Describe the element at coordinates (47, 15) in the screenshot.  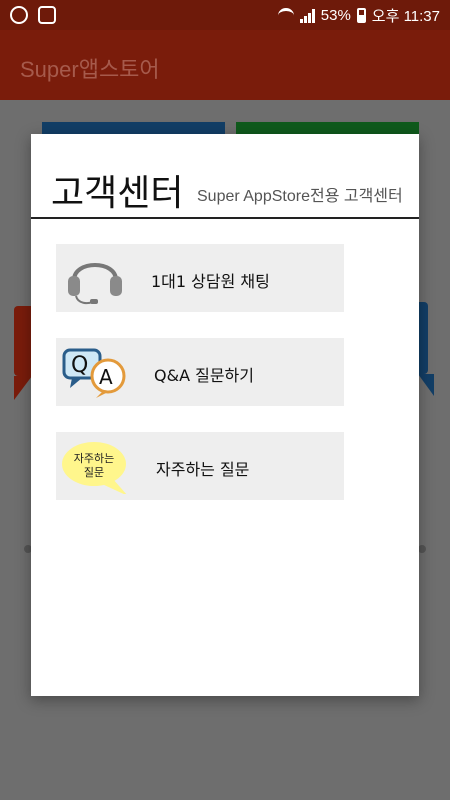
I see `image-notification-icon` at that location.